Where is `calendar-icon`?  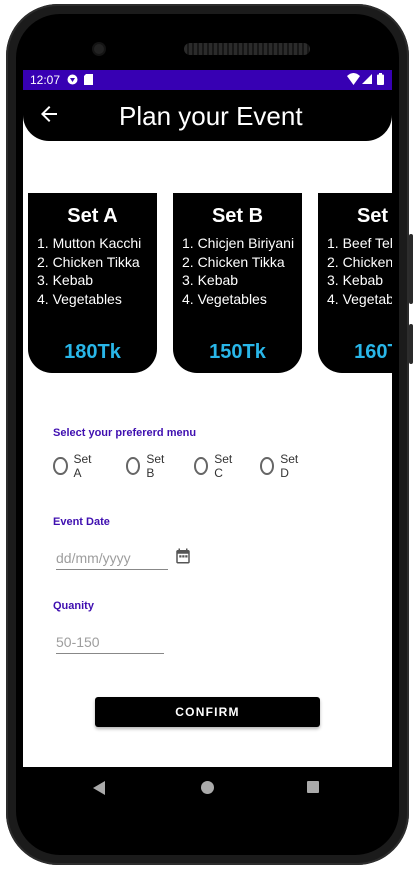
calendar-icon is located at coordinates (183, 556).